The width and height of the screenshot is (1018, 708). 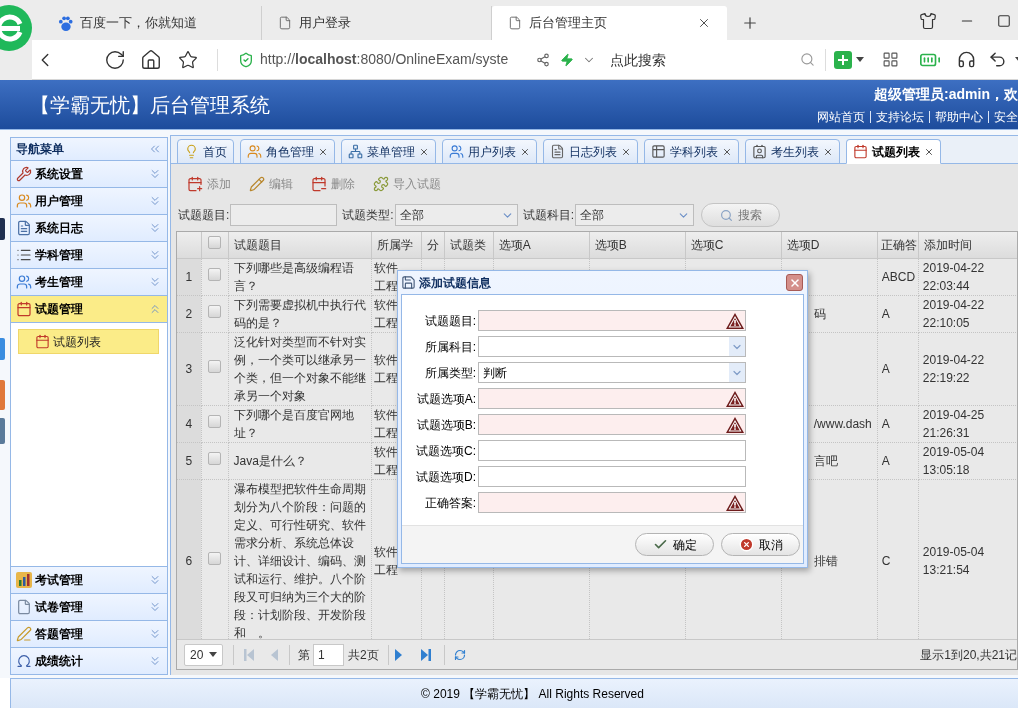 What do you see at coordinates (89, 633) in the screenshot?
I see `nav-group-header: 答题管理` at bounding box center [89, 633].